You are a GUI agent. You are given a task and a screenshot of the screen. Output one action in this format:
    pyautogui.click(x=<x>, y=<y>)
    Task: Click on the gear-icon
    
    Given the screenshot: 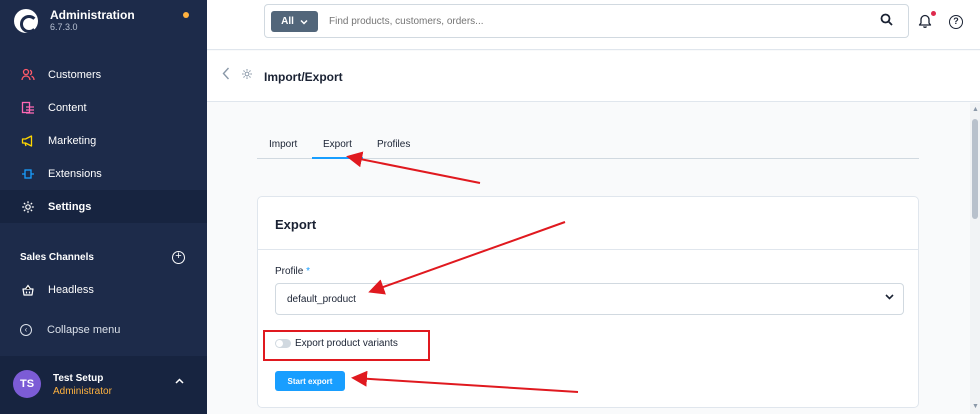 What is the action you would take?
    pyautogui.click(x=28, y=207)
    